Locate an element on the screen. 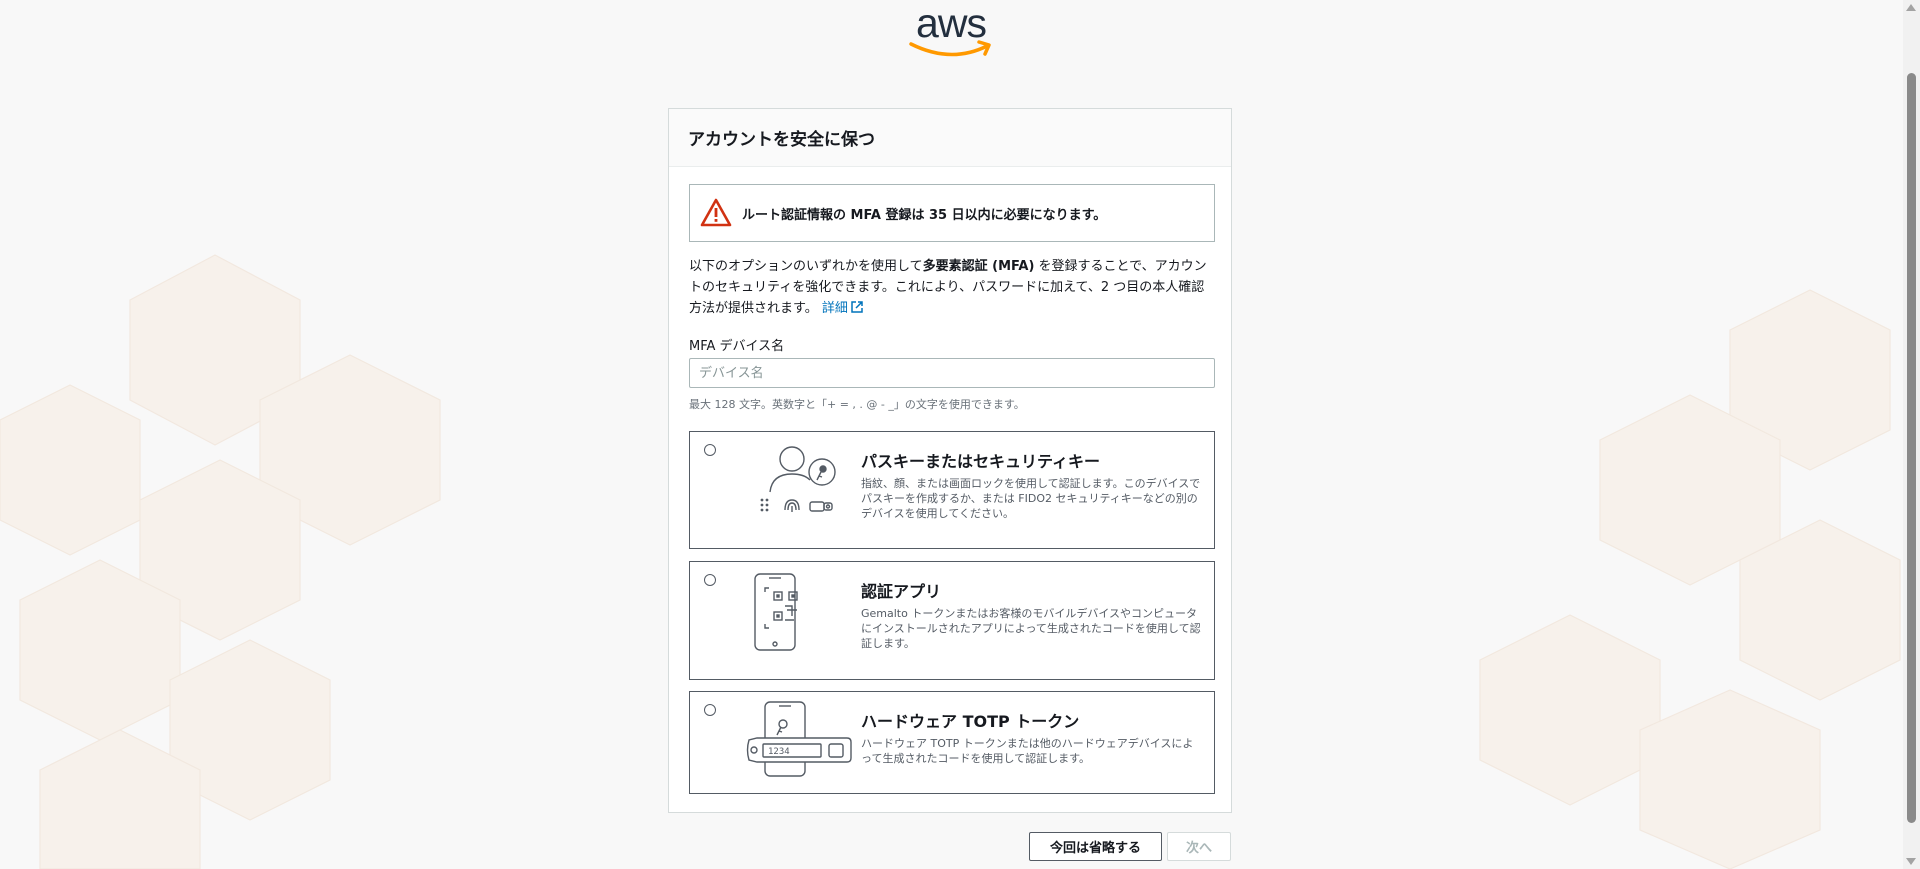  skip-button: 今回は省略する is located at coordinates (1095, 846).